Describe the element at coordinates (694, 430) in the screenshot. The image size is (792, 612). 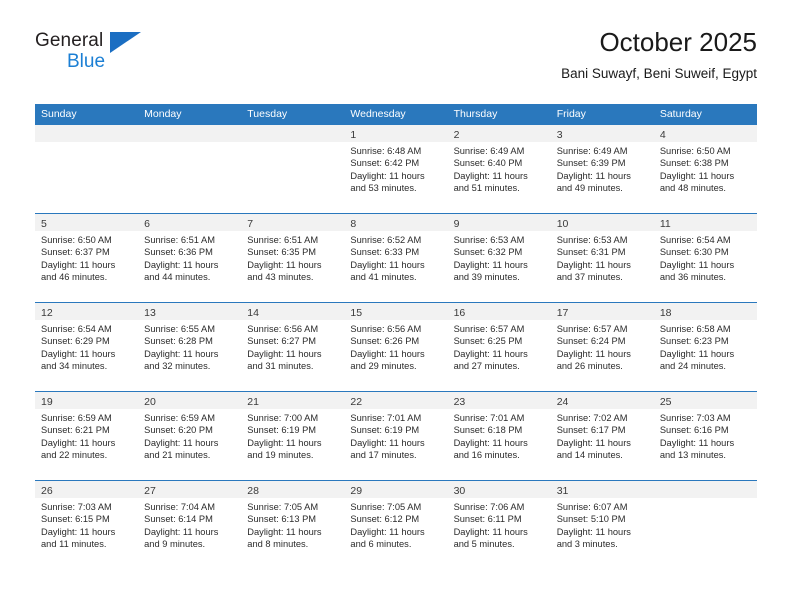
I see `sunset-line: Sunset: 6:16 PM` at that location.